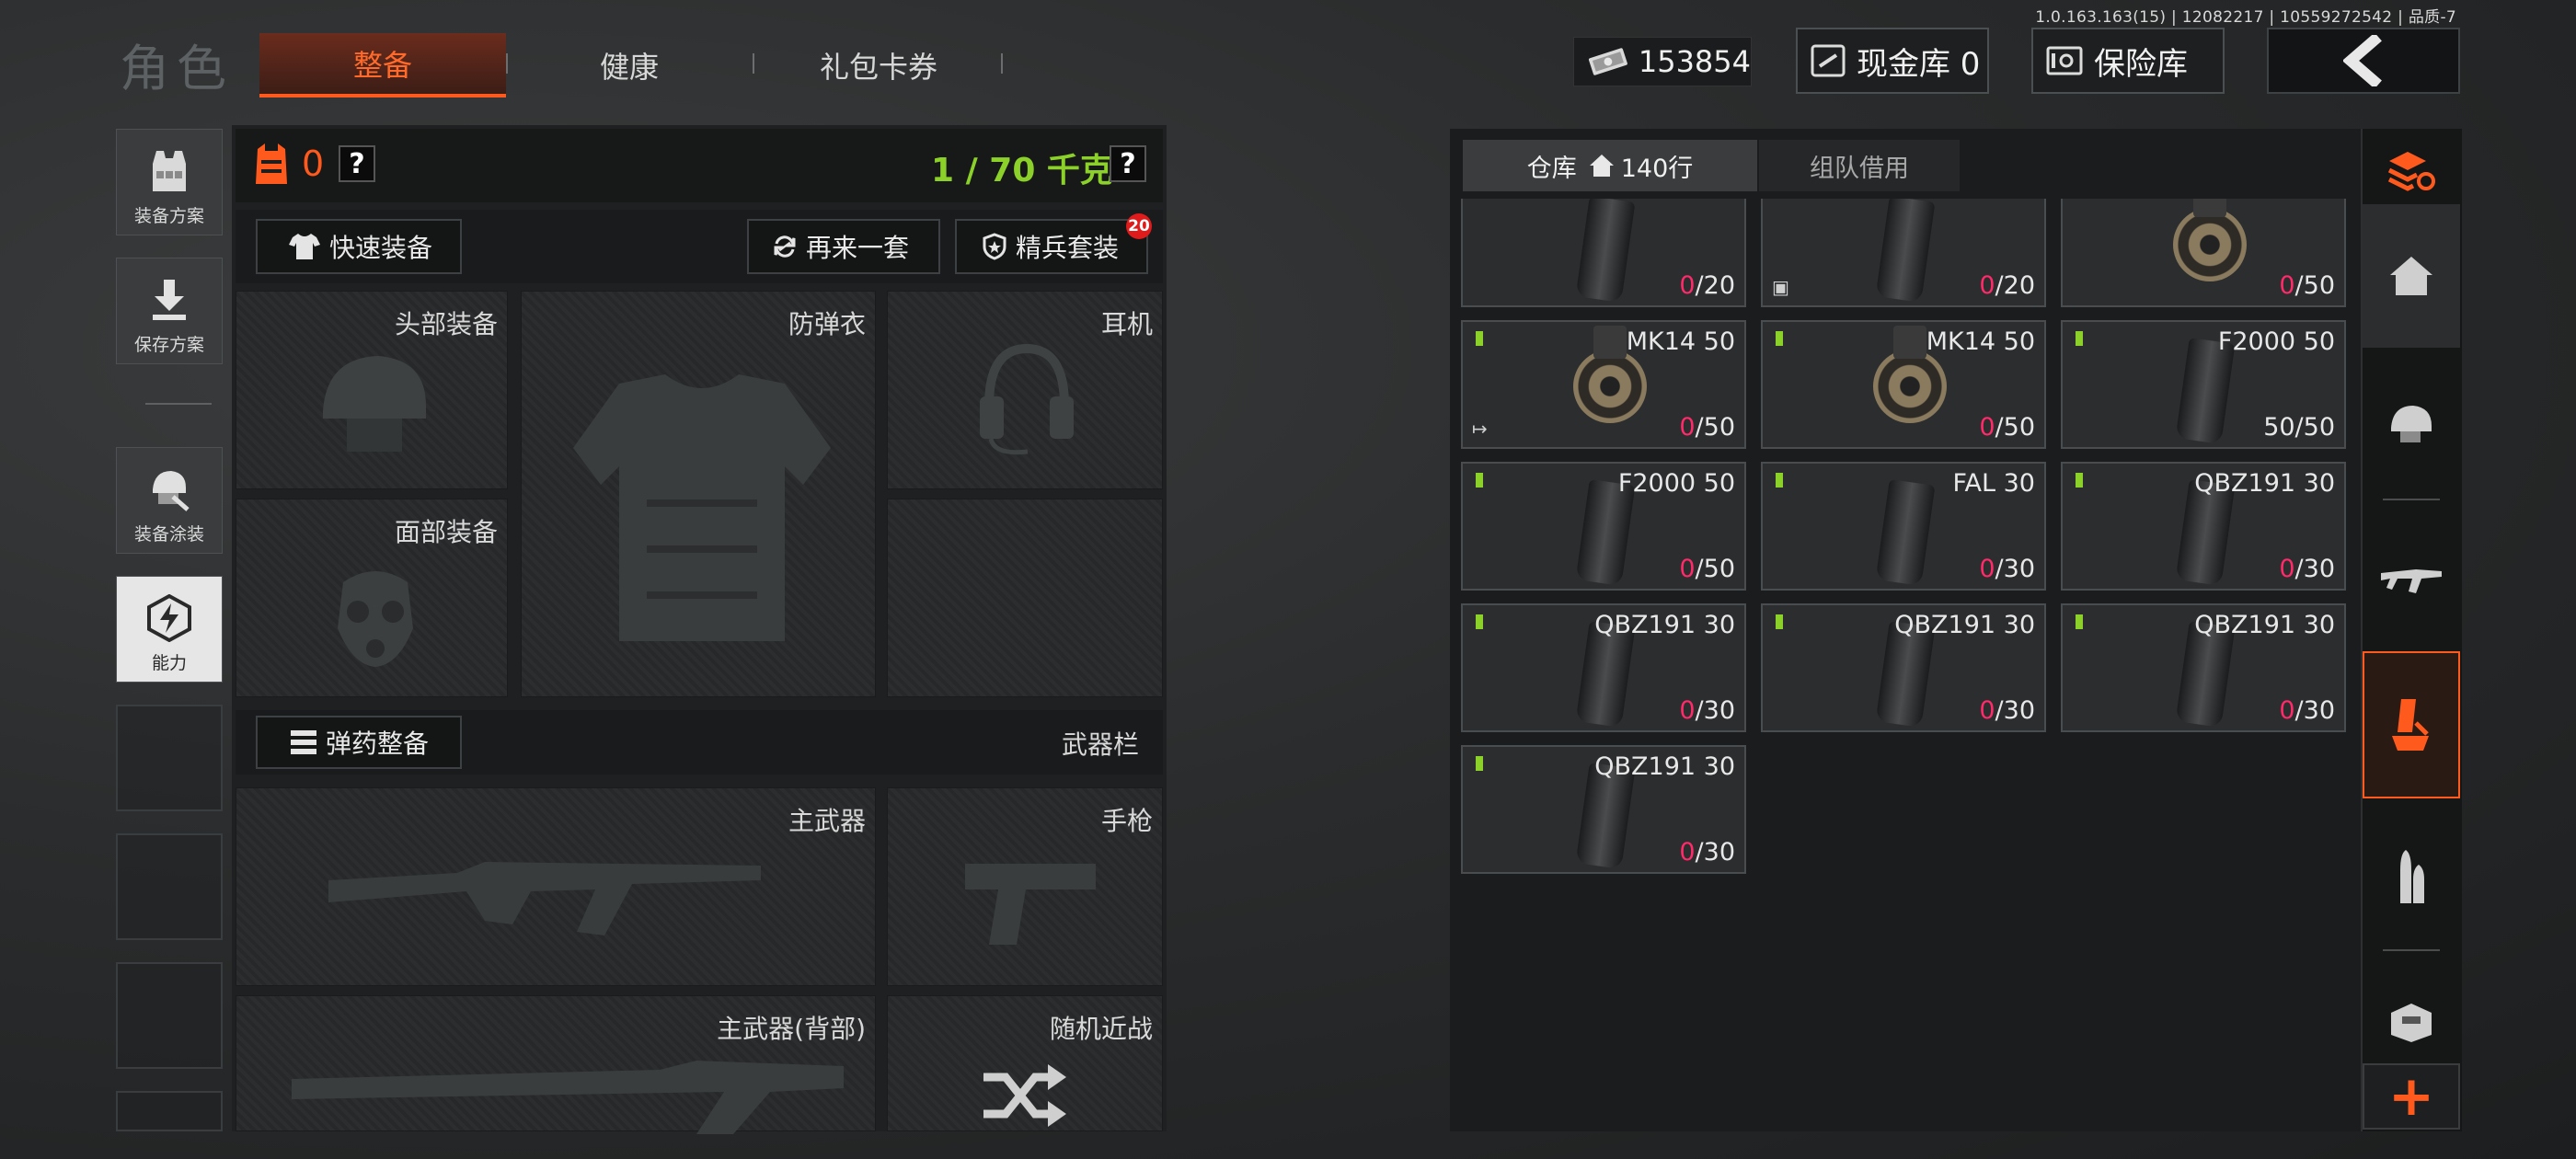 This screenshot has width=2576, height=1159. Describe the element at coordinates (1780, 287) in the screenshot. I see `cube-icon: ▣` at that location.